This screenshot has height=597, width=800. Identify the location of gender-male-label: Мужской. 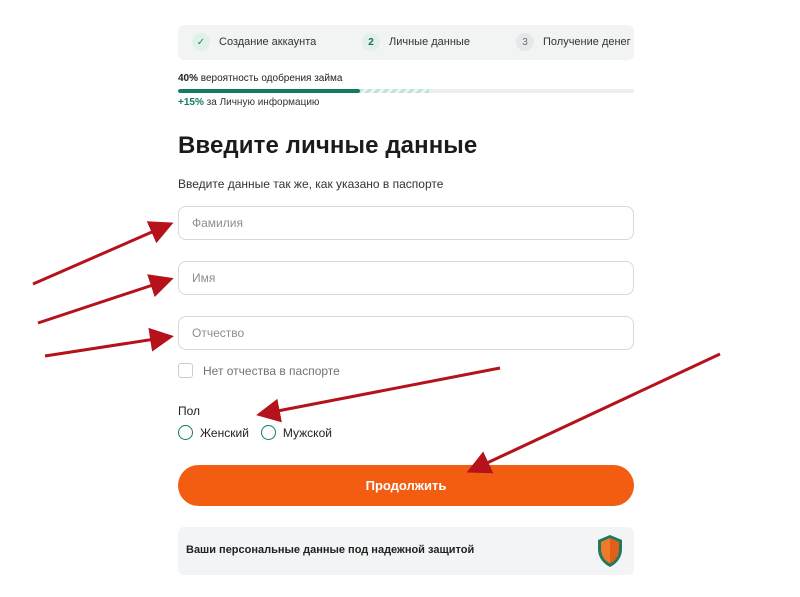
(307, 432).